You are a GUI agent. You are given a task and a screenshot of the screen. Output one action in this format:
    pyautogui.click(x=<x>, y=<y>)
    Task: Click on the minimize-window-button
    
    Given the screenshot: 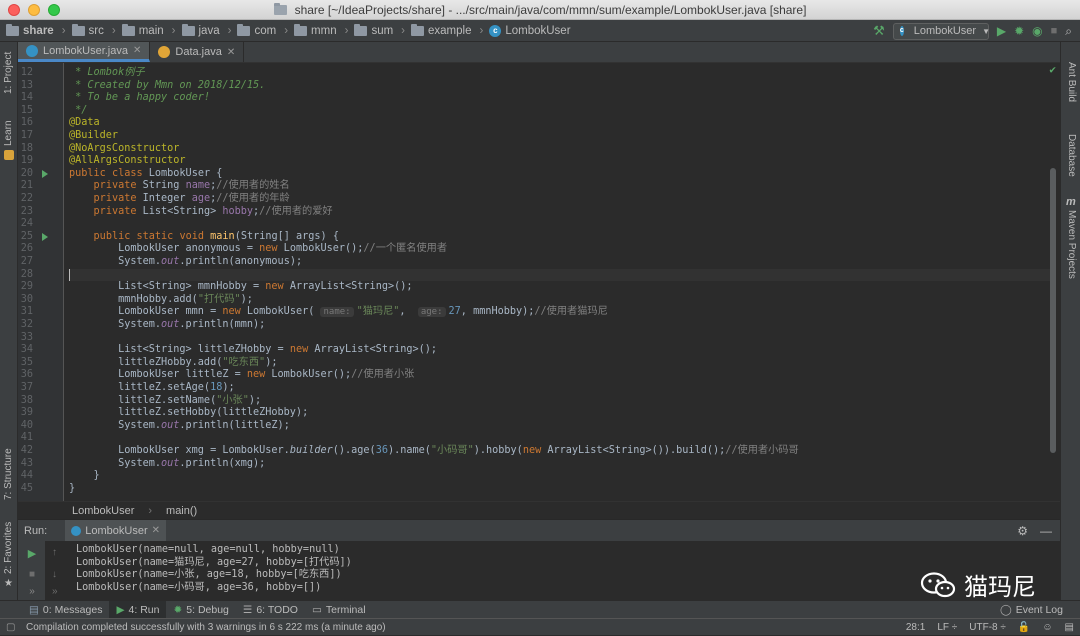 What is the action you would take?
    pyautogui.click(x=34, y=10)
    